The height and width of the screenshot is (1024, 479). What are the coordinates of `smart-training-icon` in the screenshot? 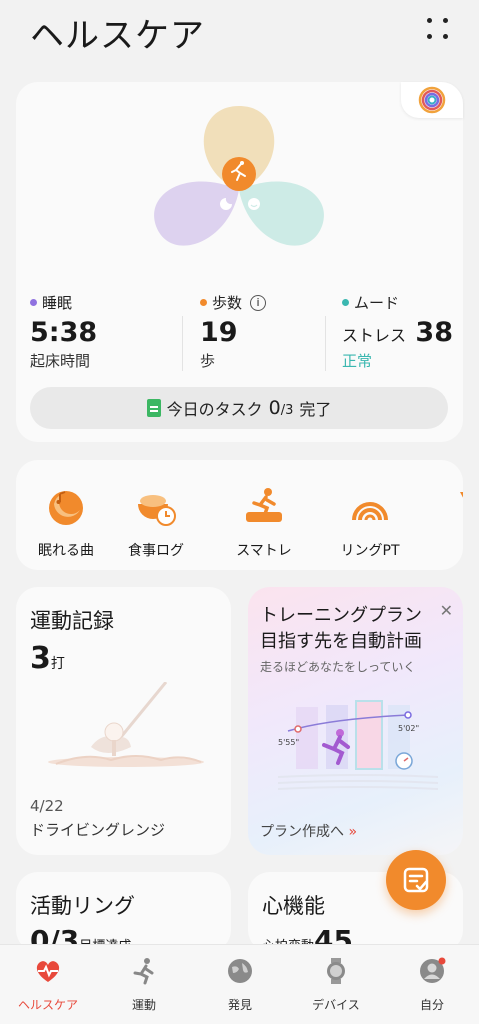 It's located at (264, 505).